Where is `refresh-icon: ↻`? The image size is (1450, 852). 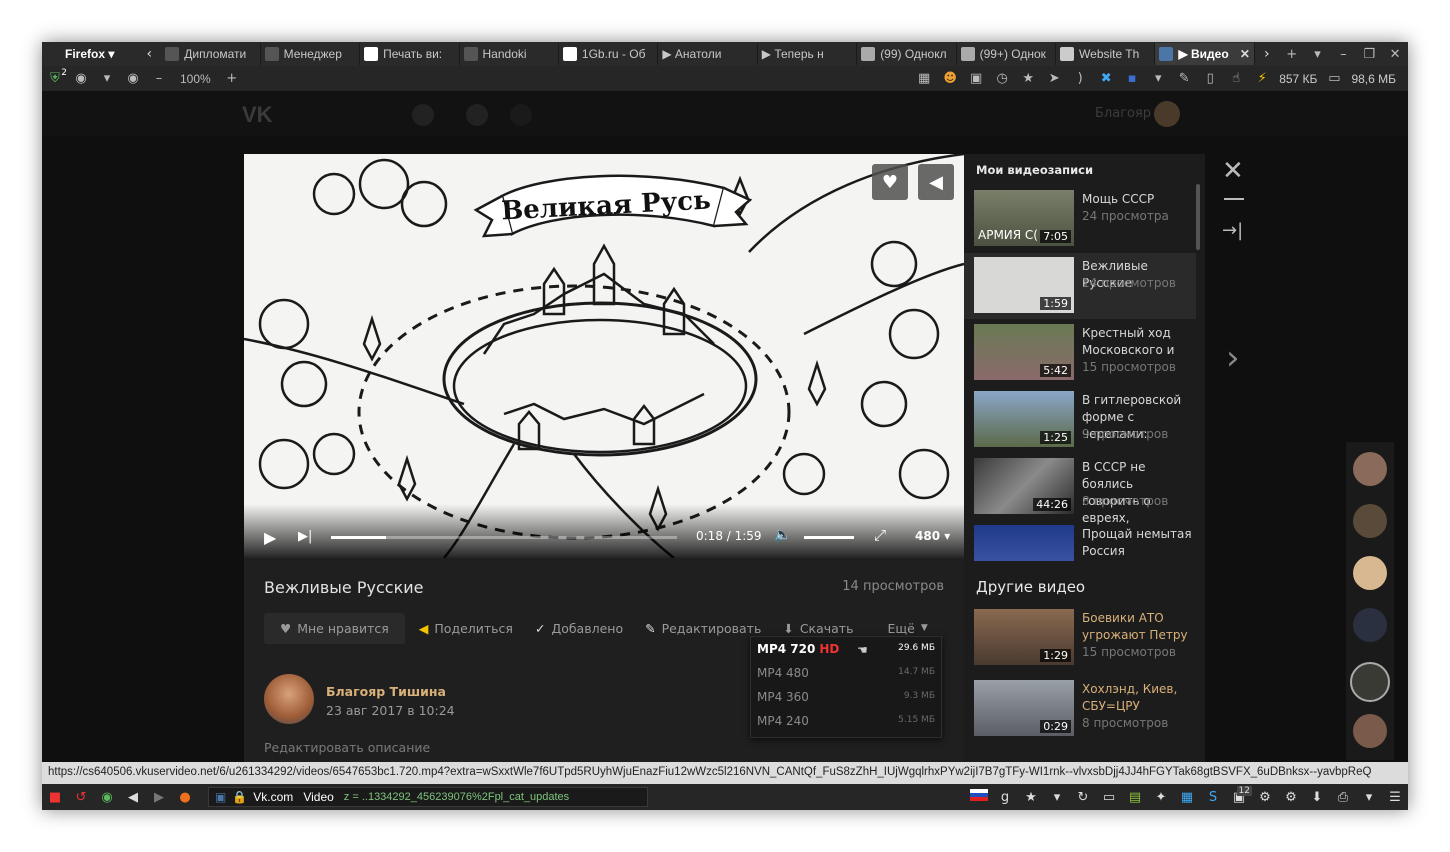 refresh-icon: ↻ is located at coordinates (1083, 797).